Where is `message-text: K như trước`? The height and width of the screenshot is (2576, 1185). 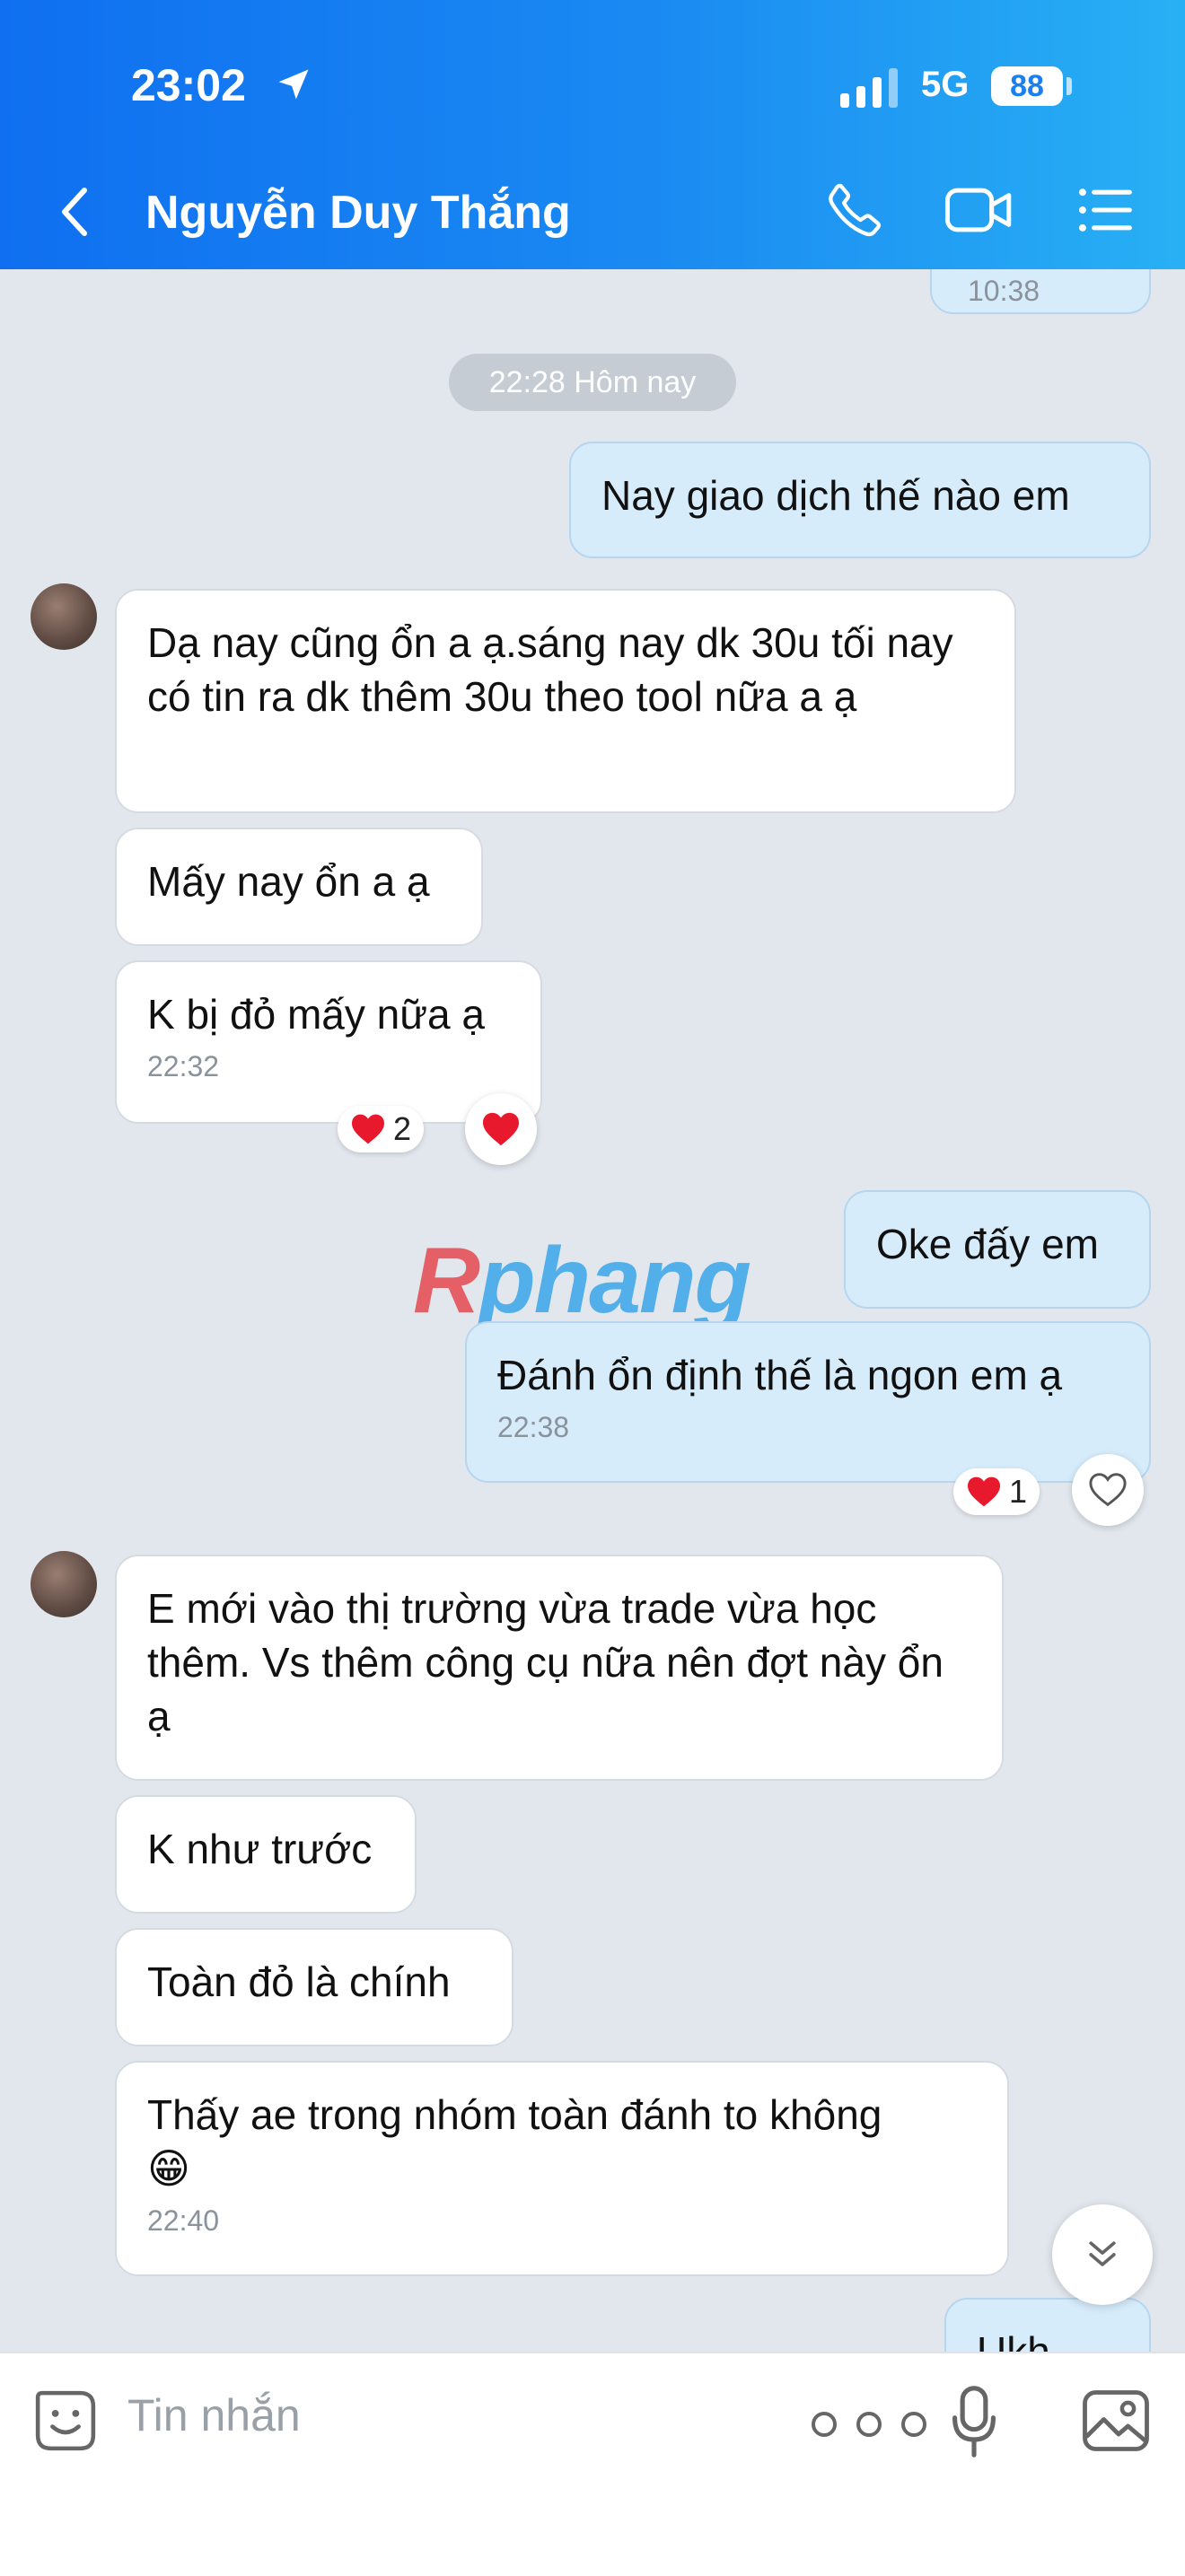
message-text: K như trước is located at coordinates (260, 1849).